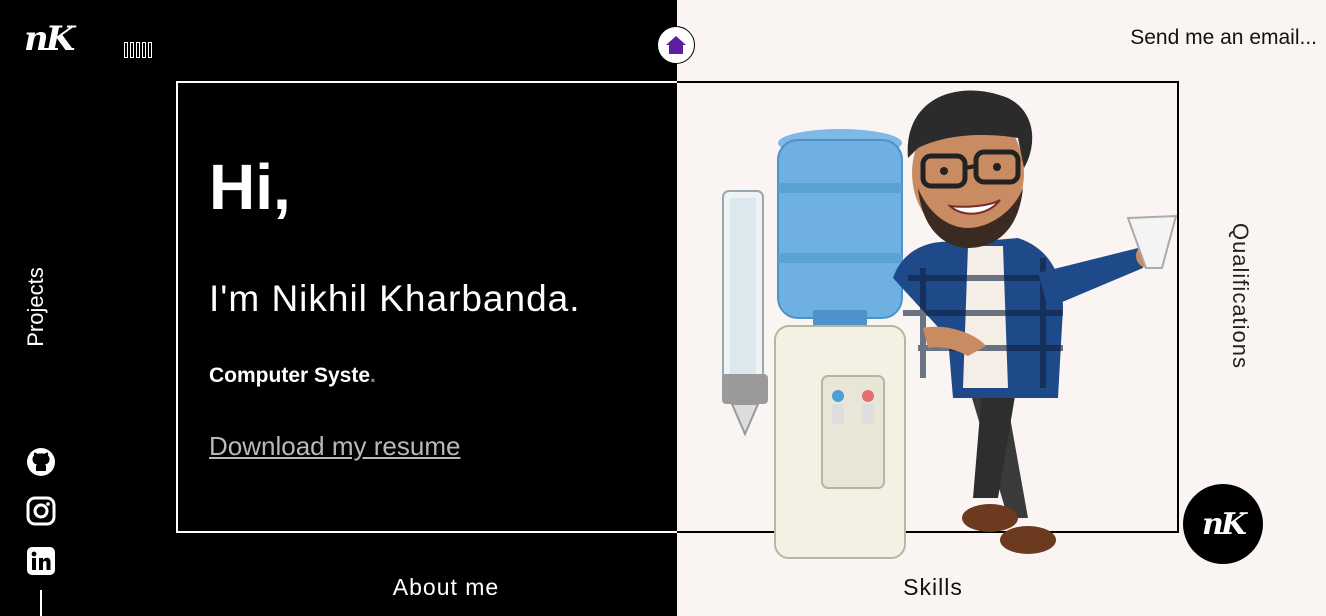 This screenshot has width=1326, height=616. Describe the element at coordinates (250, 187) in the screenshot. I see `greeting-heading: Hi,` at that location.